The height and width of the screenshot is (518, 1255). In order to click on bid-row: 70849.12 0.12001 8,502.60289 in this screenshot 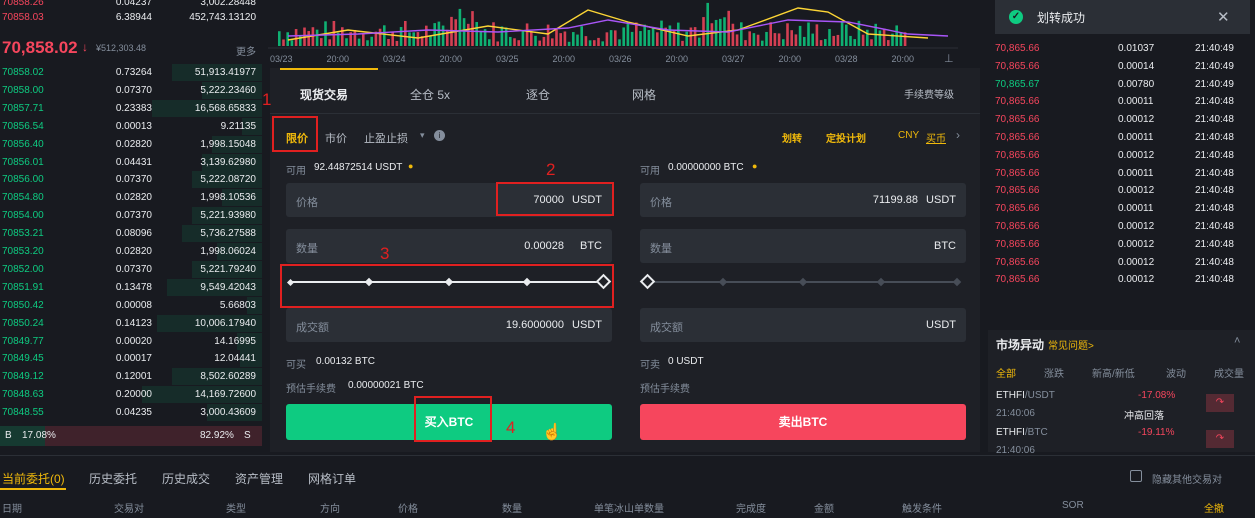, I will do `click(131, 377)`.